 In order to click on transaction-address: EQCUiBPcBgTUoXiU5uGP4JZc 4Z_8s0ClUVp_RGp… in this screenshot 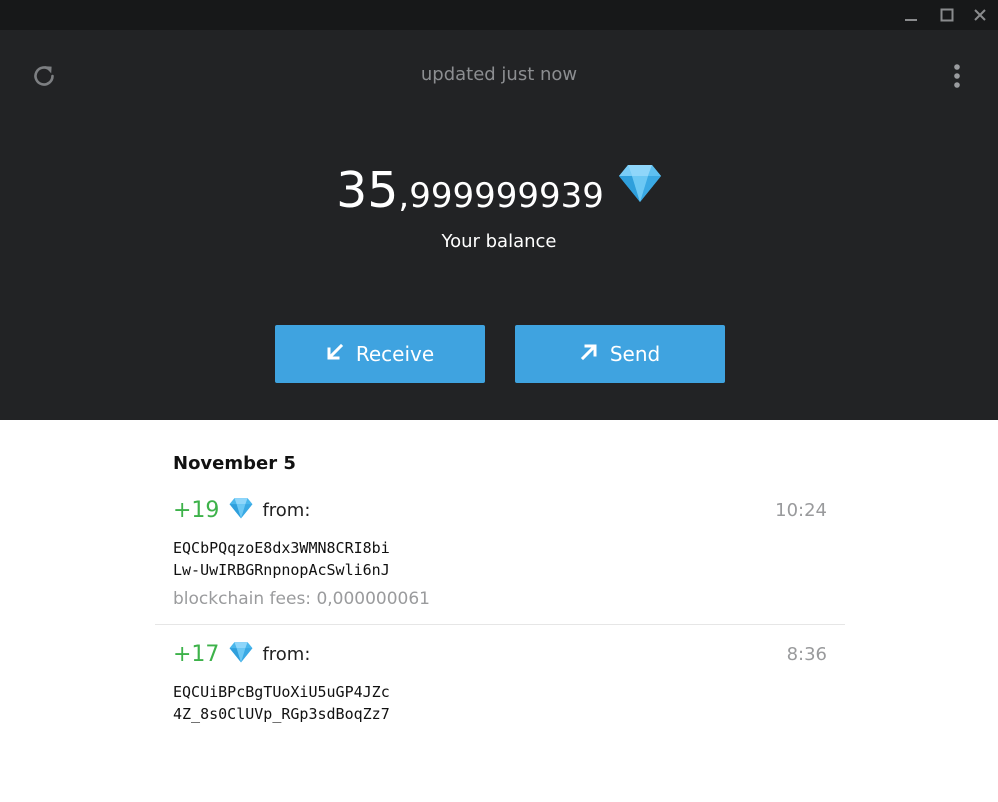, I will do `click(281, 703)`.